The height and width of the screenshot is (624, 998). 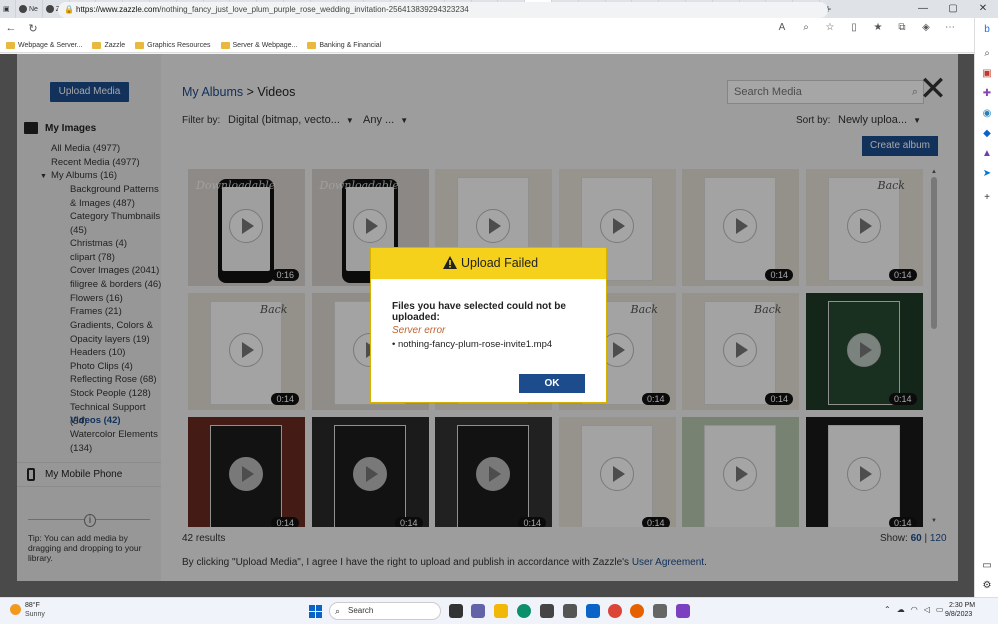 I want to click on bookmark-item: Graphics Resources, so click(x=173, y=45).